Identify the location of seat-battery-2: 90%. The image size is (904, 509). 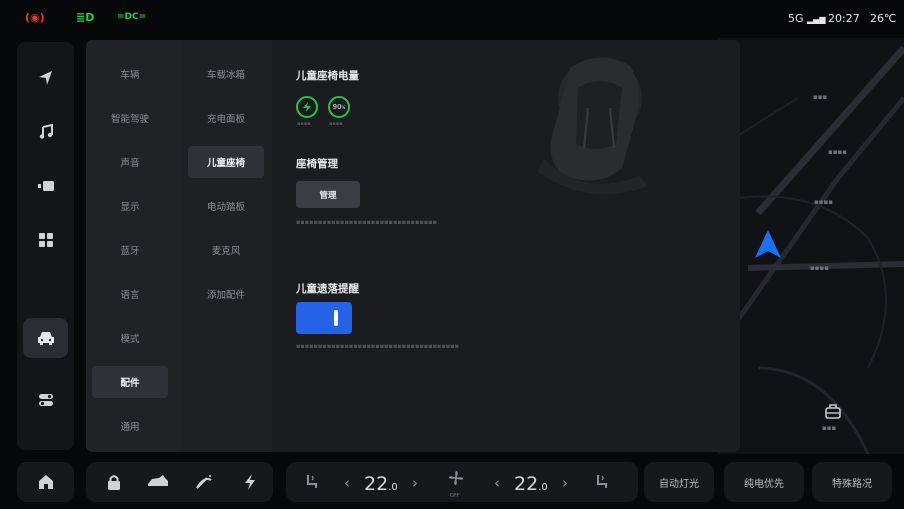
(339, 107).